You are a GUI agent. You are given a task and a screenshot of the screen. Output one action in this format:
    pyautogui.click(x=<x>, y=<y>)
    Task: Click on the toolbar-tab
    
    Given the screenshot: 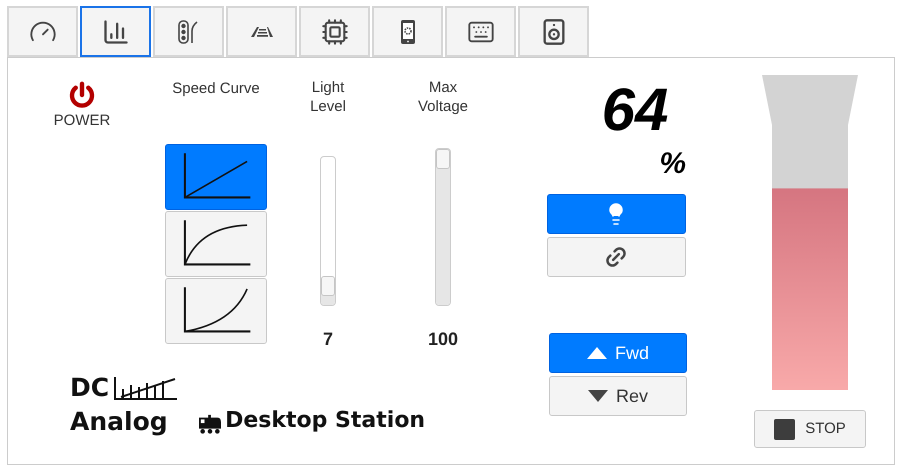 What is the action you would take?
    pyautogui.click(x=115, y=31)
    